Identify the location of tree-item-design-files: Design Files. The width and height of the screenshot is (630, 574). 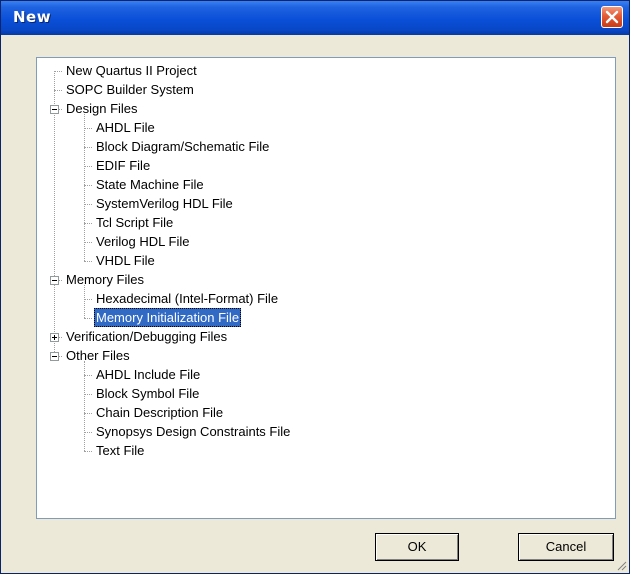
(102, 108).